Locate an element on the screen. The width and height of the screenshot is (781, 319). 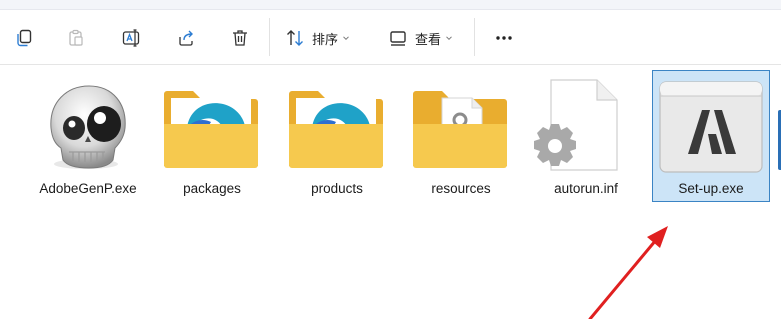
copy-button is located at coordinates (24, 38).